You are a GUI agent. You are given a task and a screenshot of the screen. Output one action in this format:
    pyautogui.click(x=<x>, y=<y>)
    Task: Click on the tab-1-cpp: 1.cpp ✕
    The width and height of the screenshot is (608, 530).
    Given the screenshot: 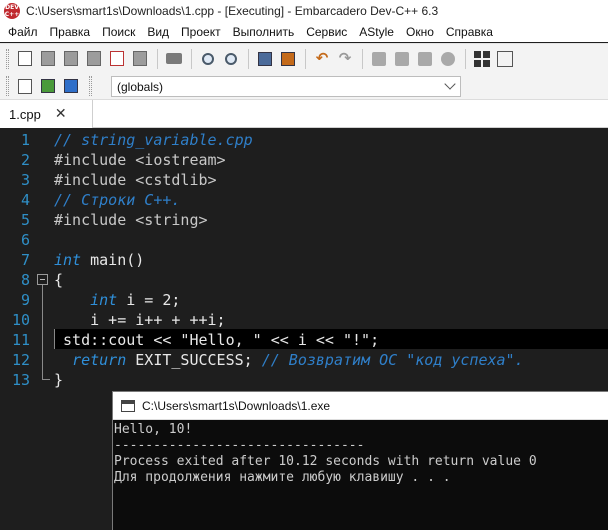 What is the action you would take?
    pyautogui.click(x=46, y=114)
    